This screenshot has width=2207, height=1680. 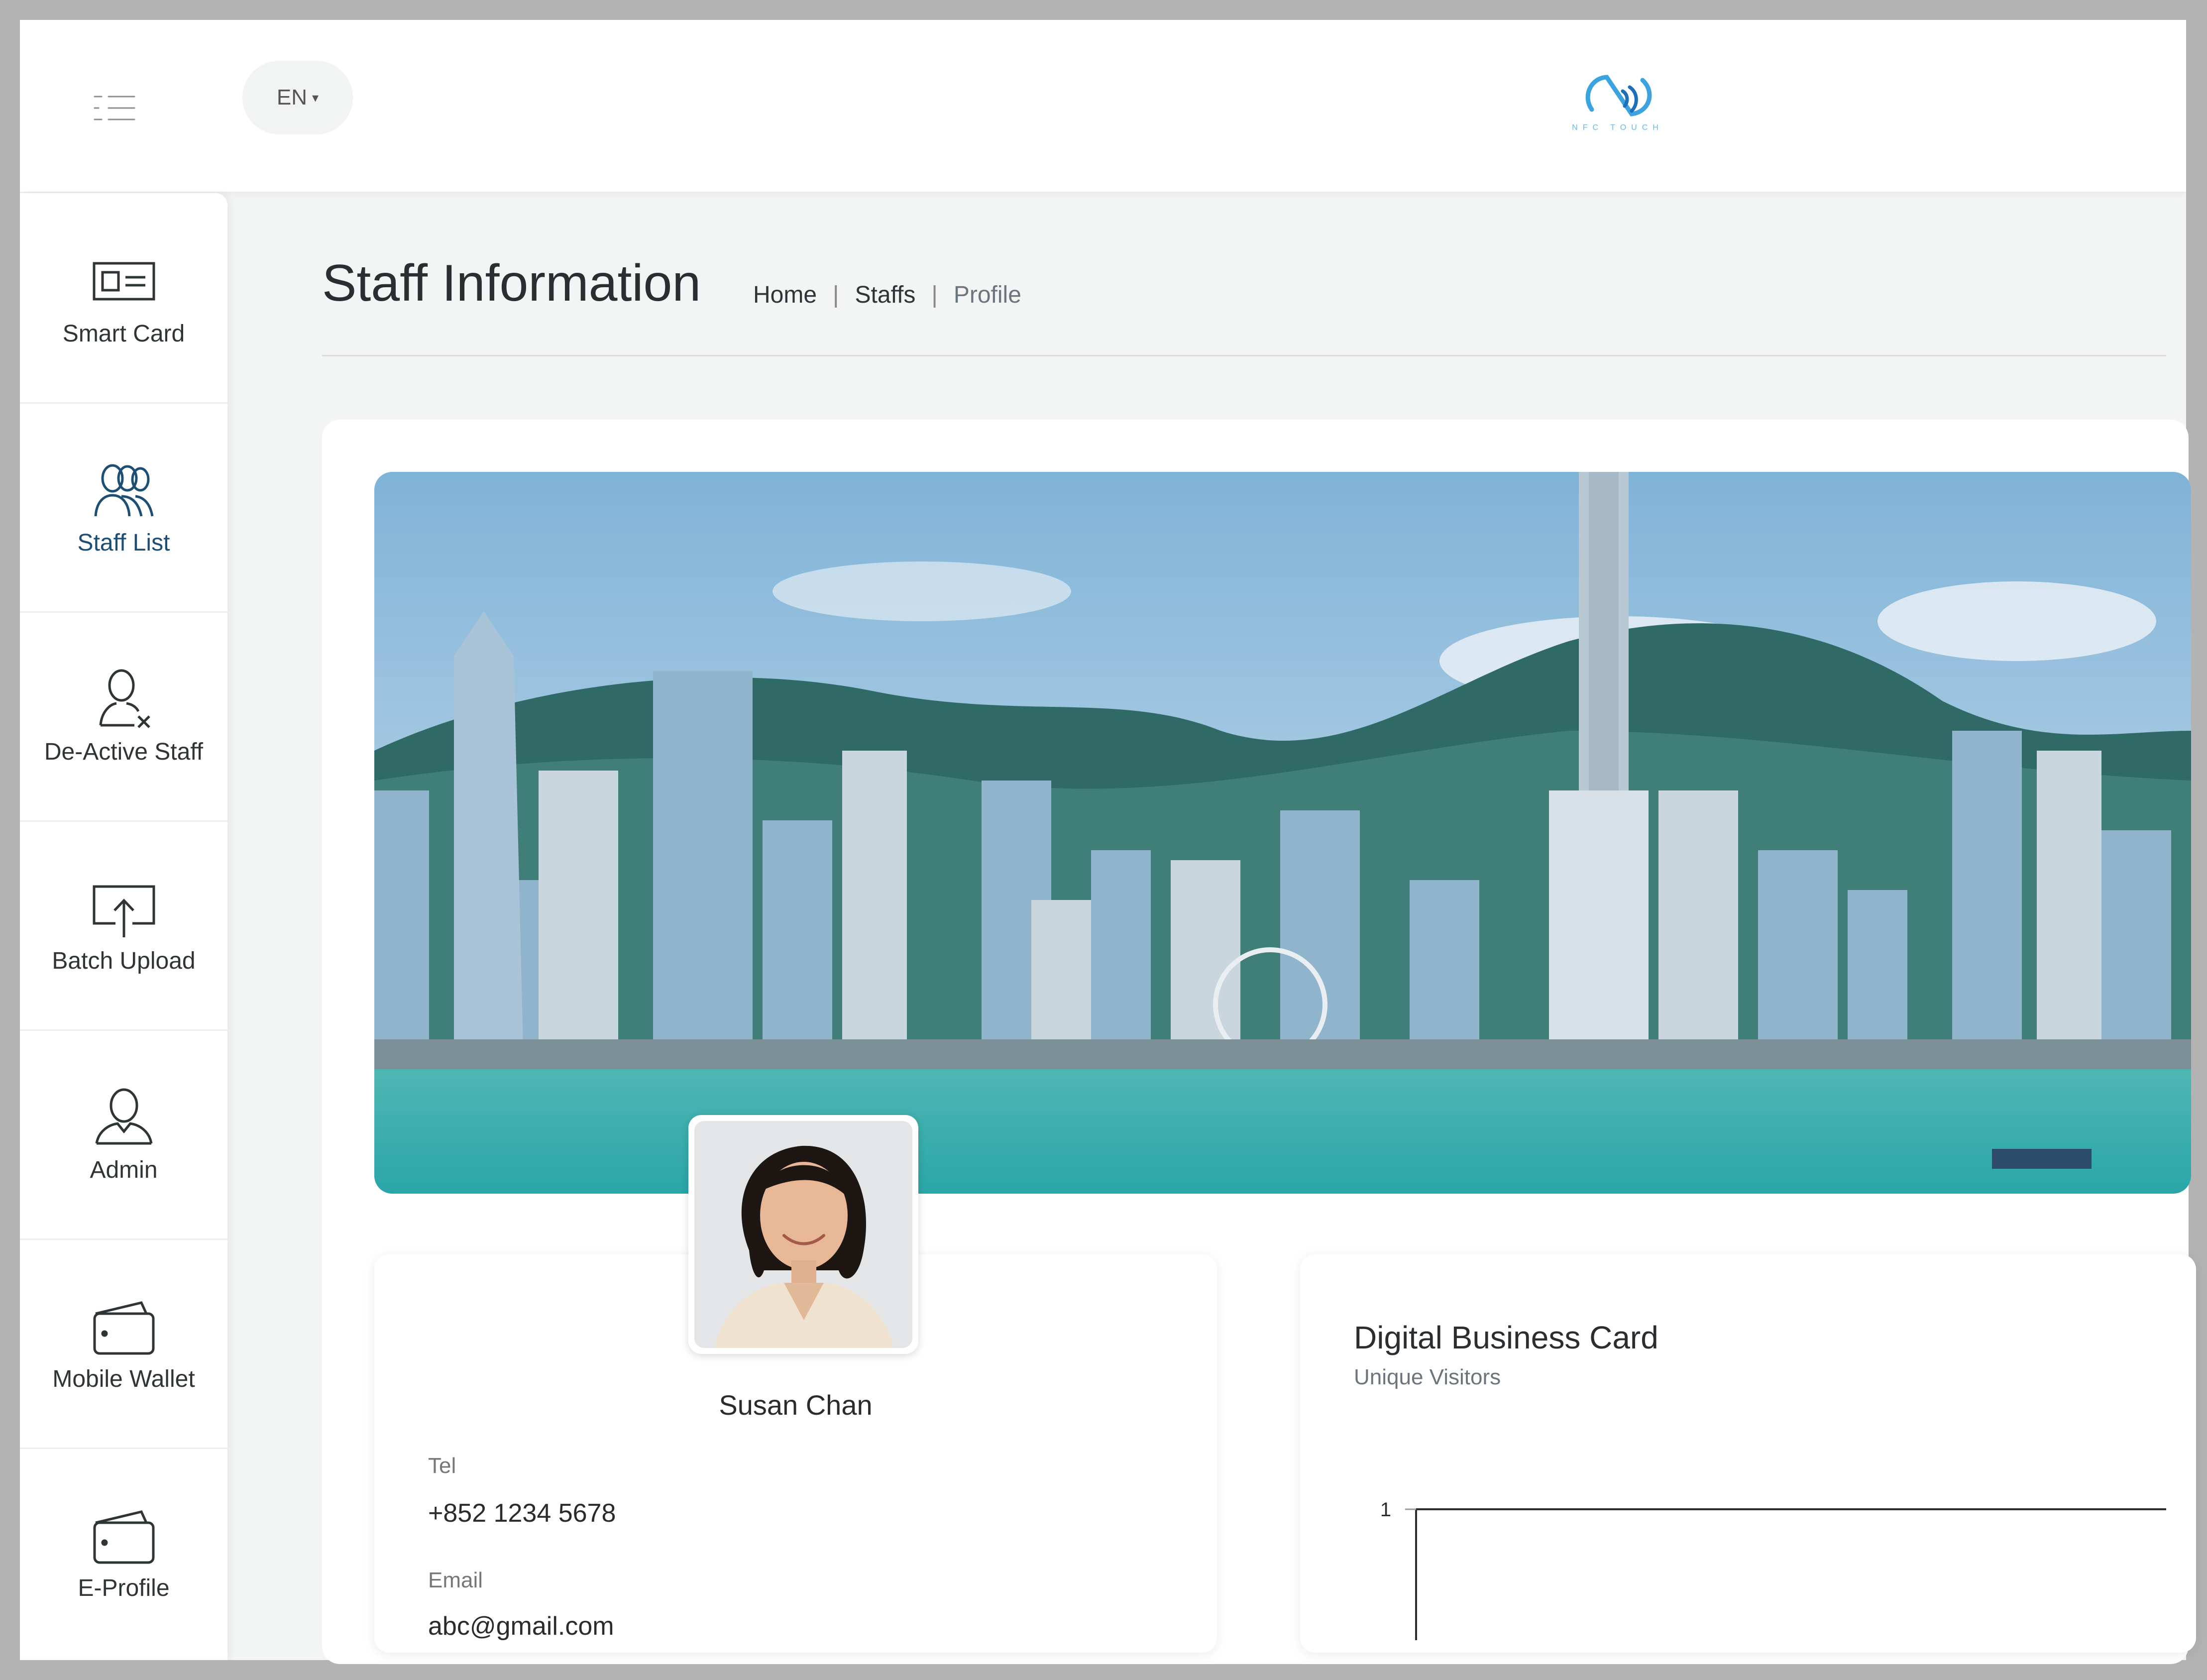 What do you see at coordinates (124, 334) in the screenshot?
I see `sidebar-item-label: Smart Card` at bounding box center [124, 334].